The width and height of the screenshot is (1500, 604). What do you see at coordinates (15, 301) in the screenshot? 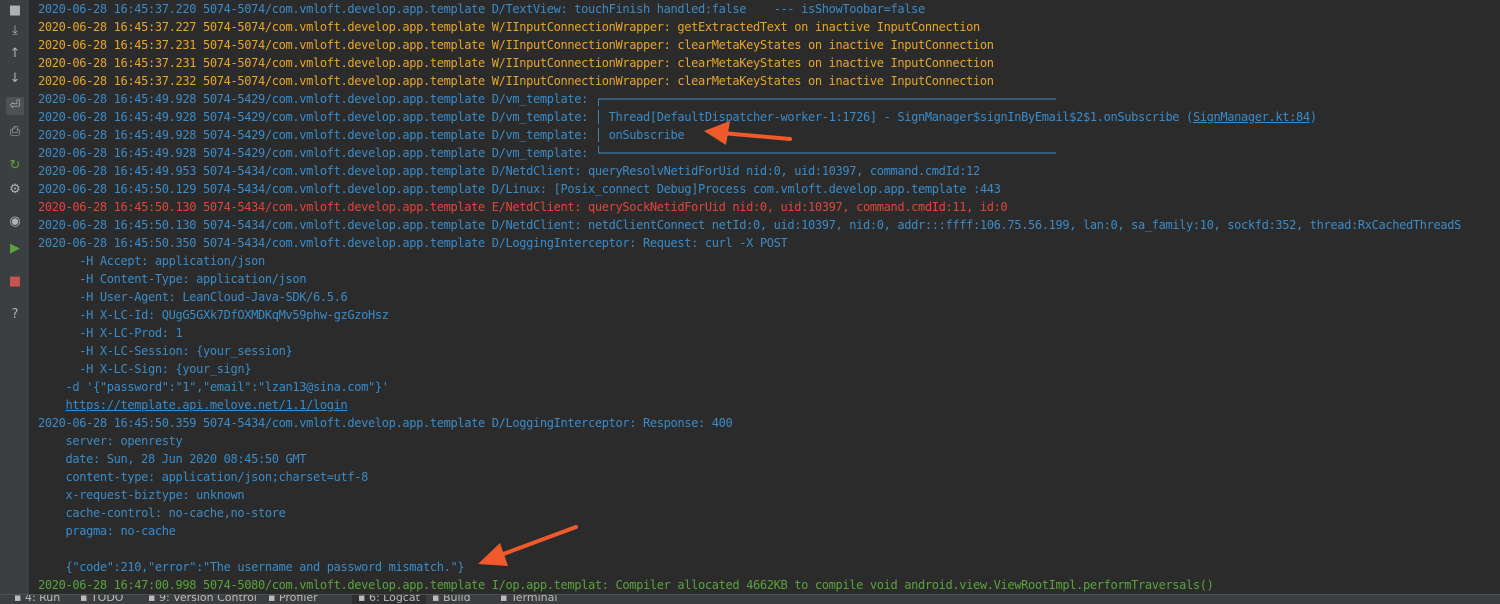
I see `logcat-side-toolbar: ■ ⤓ ↑ ↓ ⏎ ⎙ ↻ ⚙ ◉ ▶ ■?` at bounding box center [15, 301].